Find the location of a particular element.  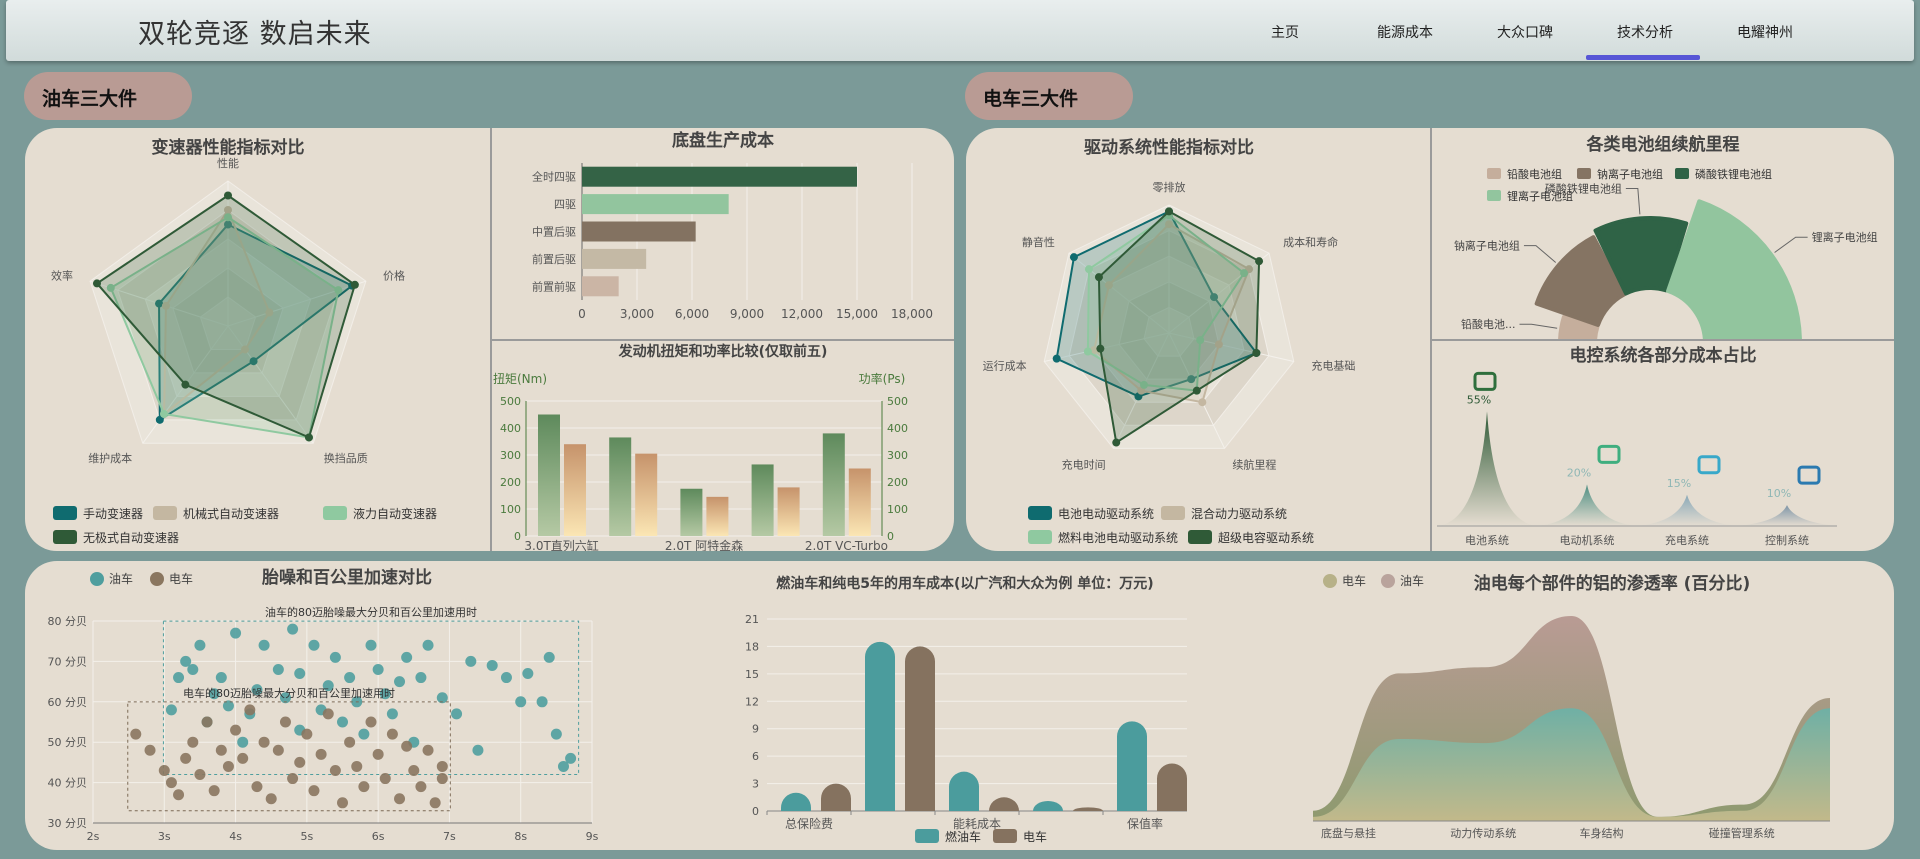

motor-icon is located at coordinates (1609, 454).